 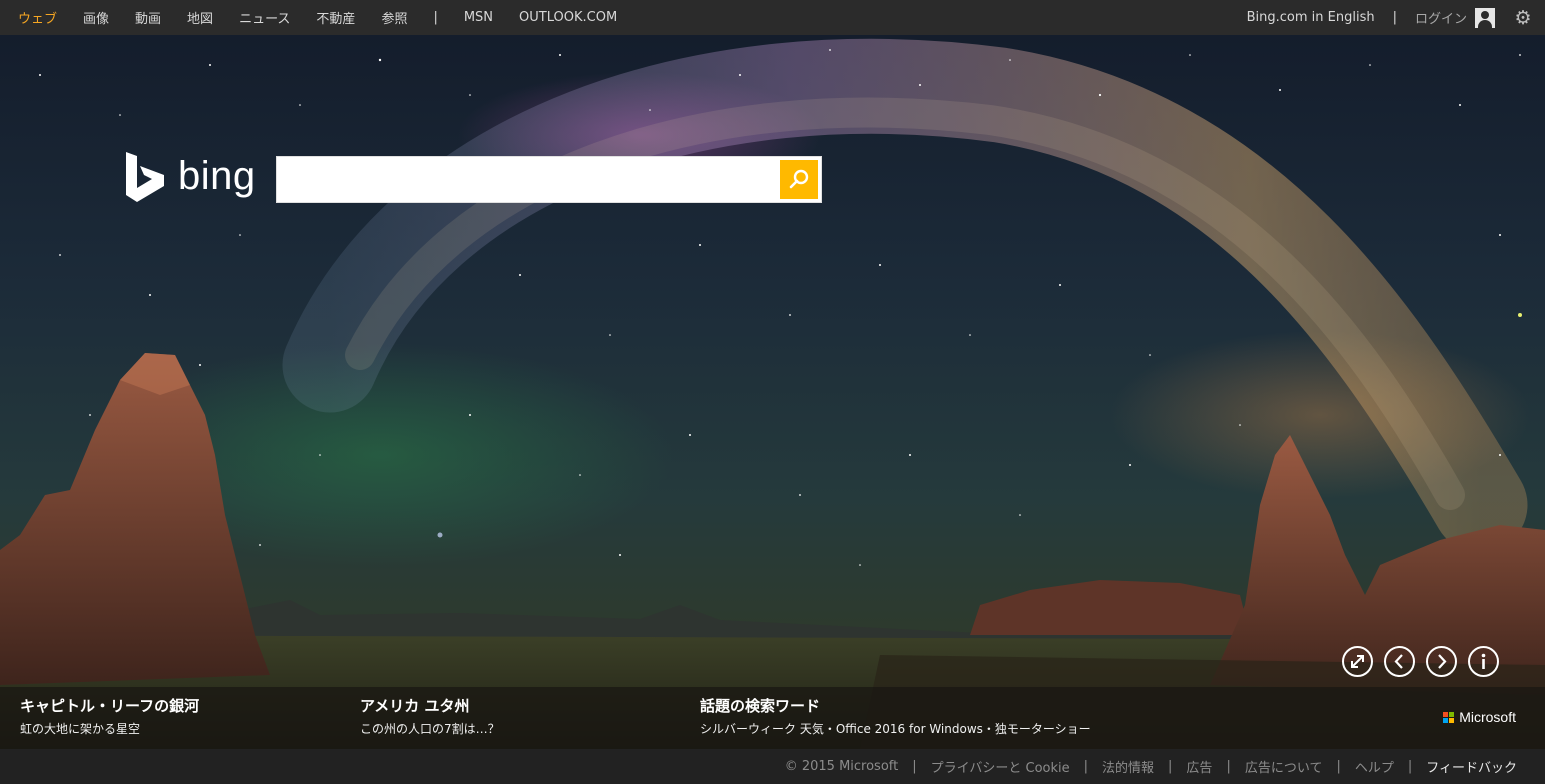 I want to click on footer-link-help: ヘルプ, so click(x=1374, y=766).